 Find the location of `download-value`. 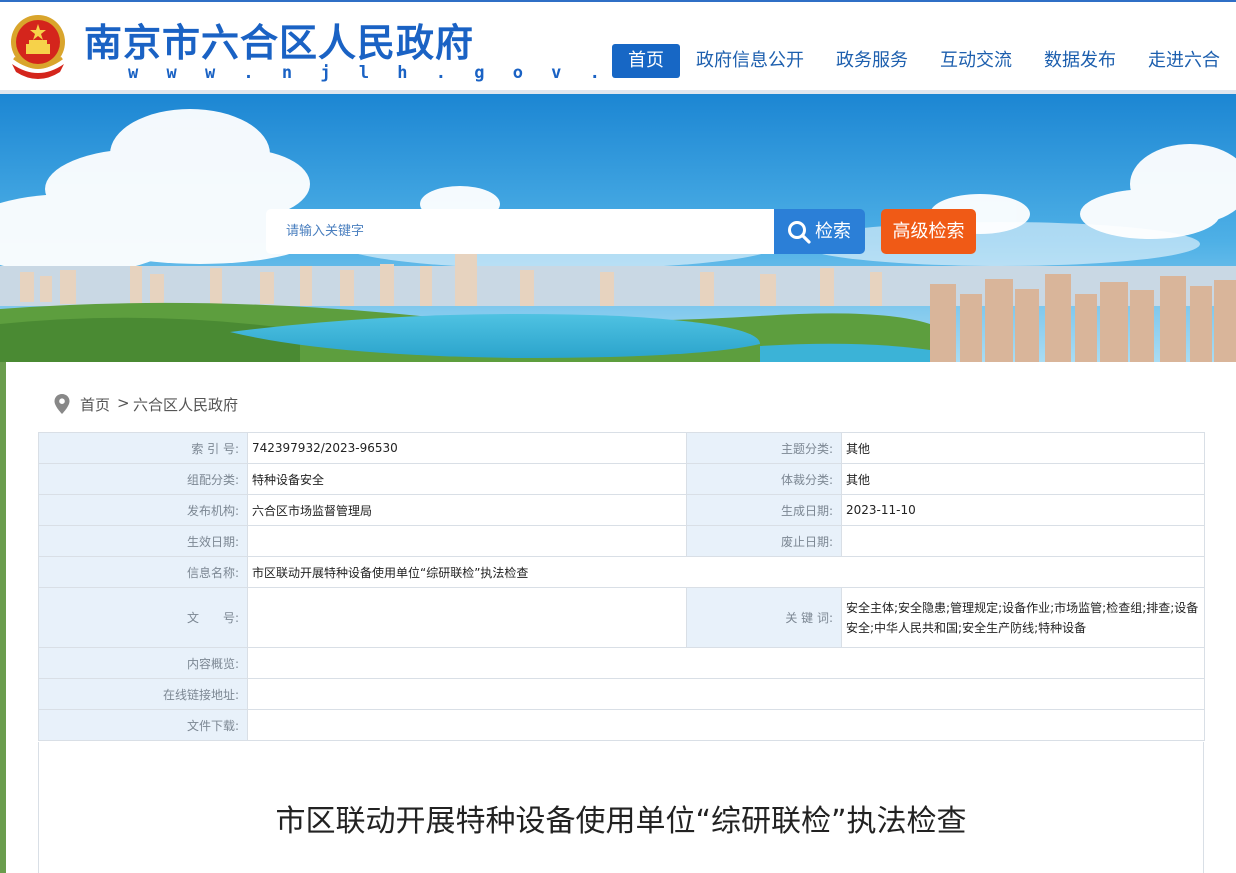

download-value is located at coordinates (726, 725).